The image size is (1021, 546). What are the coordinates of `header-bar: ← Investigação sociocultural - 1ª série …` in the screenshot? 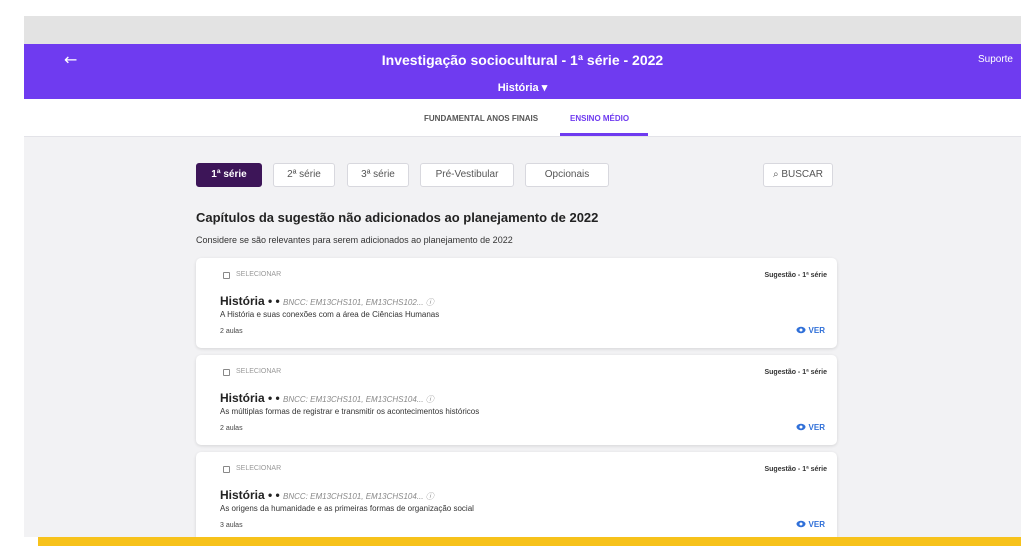 It's located at (522, 71).